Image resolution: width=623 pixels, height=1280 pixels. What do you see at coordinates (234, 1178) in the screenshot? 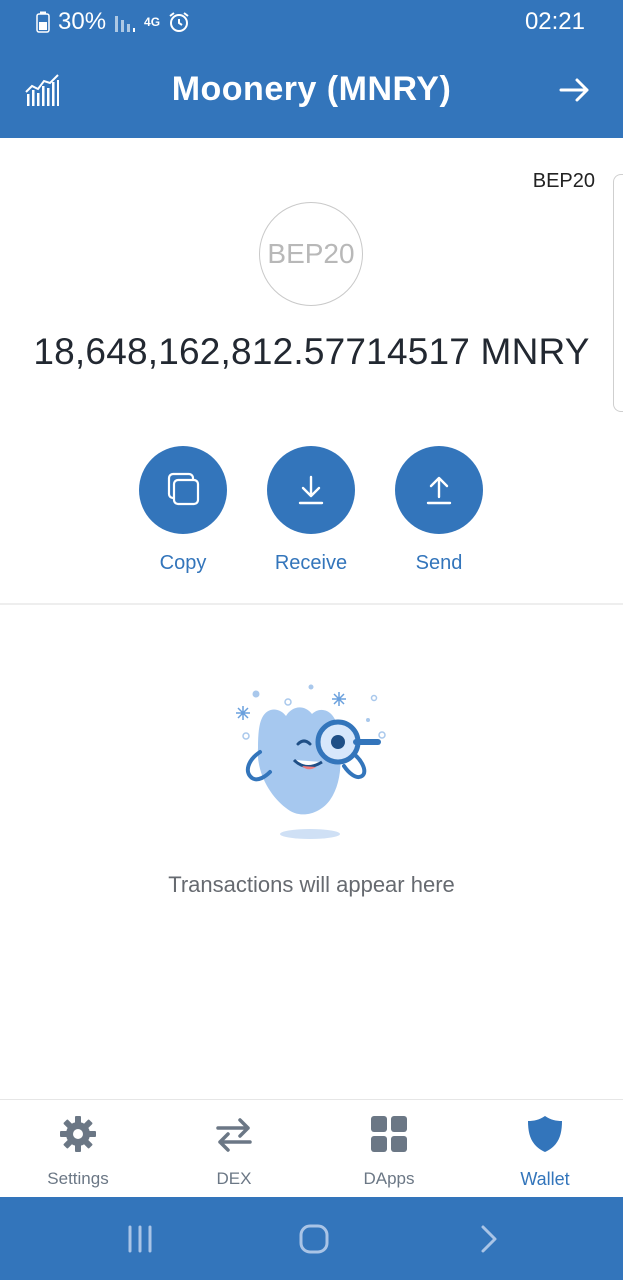
I see `nav-label-dex: DEX` at bounding box center [234, 1178].